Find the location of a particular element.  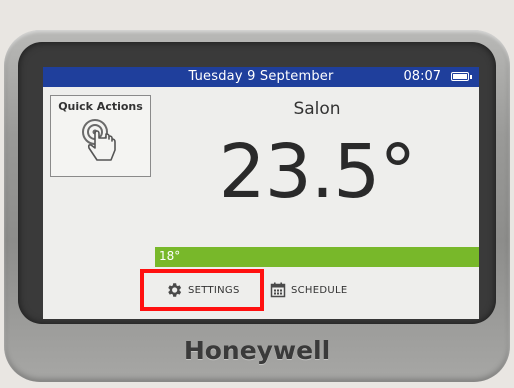

quick-actions-button: Quick Actions is located at coordinates (100, 136).